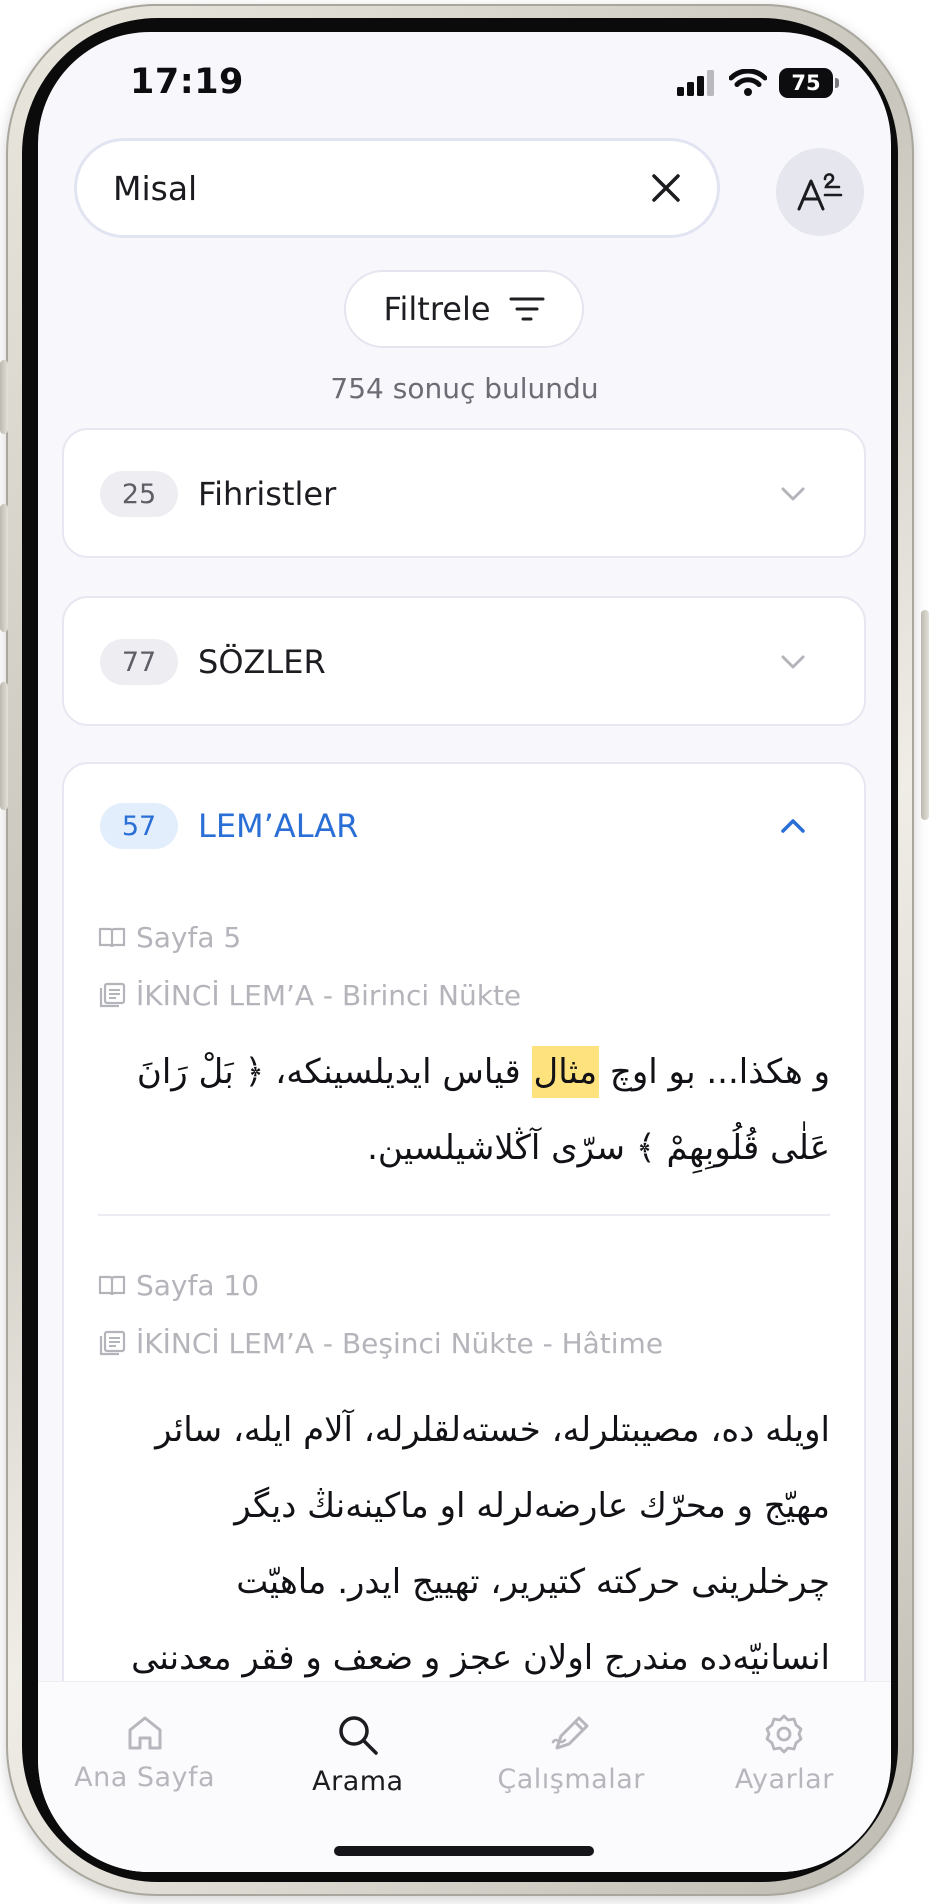 The image size is (929, 1904). Describe the element at coordinates (570, 1733) in the screenshot. I see `pen-icon` at that location.